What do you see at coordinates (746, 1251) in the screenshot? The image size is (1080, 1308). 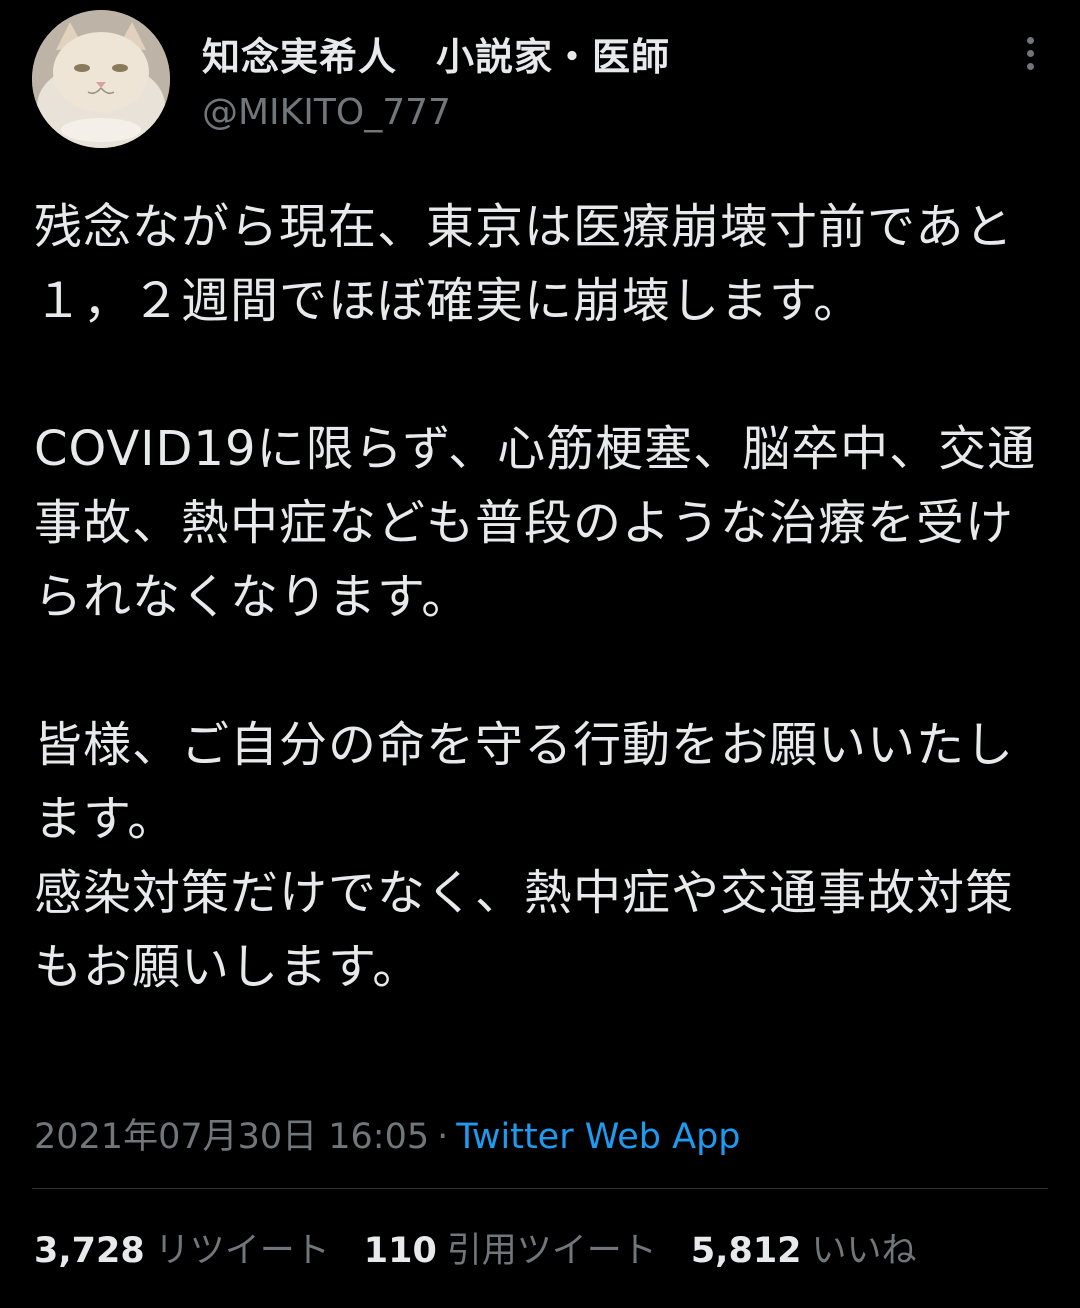 I see `likes-count: 5,812` at bounding box center [746, 1251].